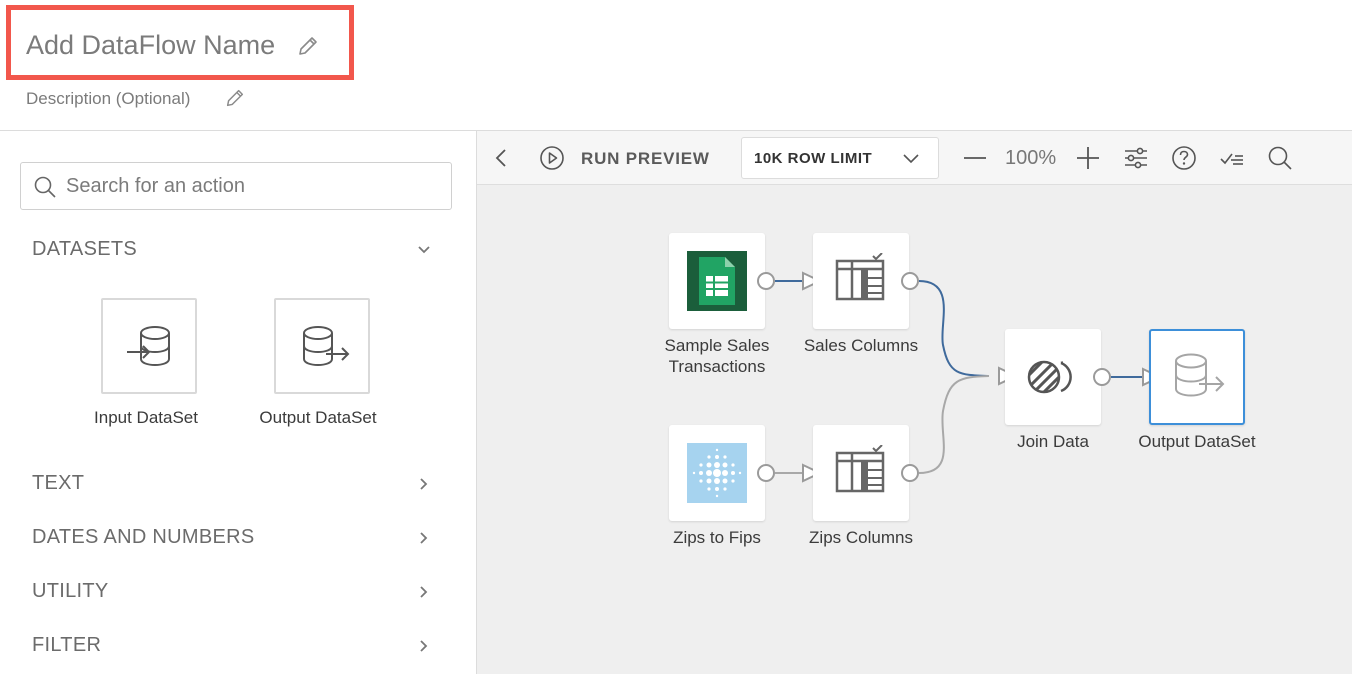  What do you see at coordinates (143, 537) in the screenshot?
I see `category-label: DATES AND NUMBERS` at bounding box center [143, 537].